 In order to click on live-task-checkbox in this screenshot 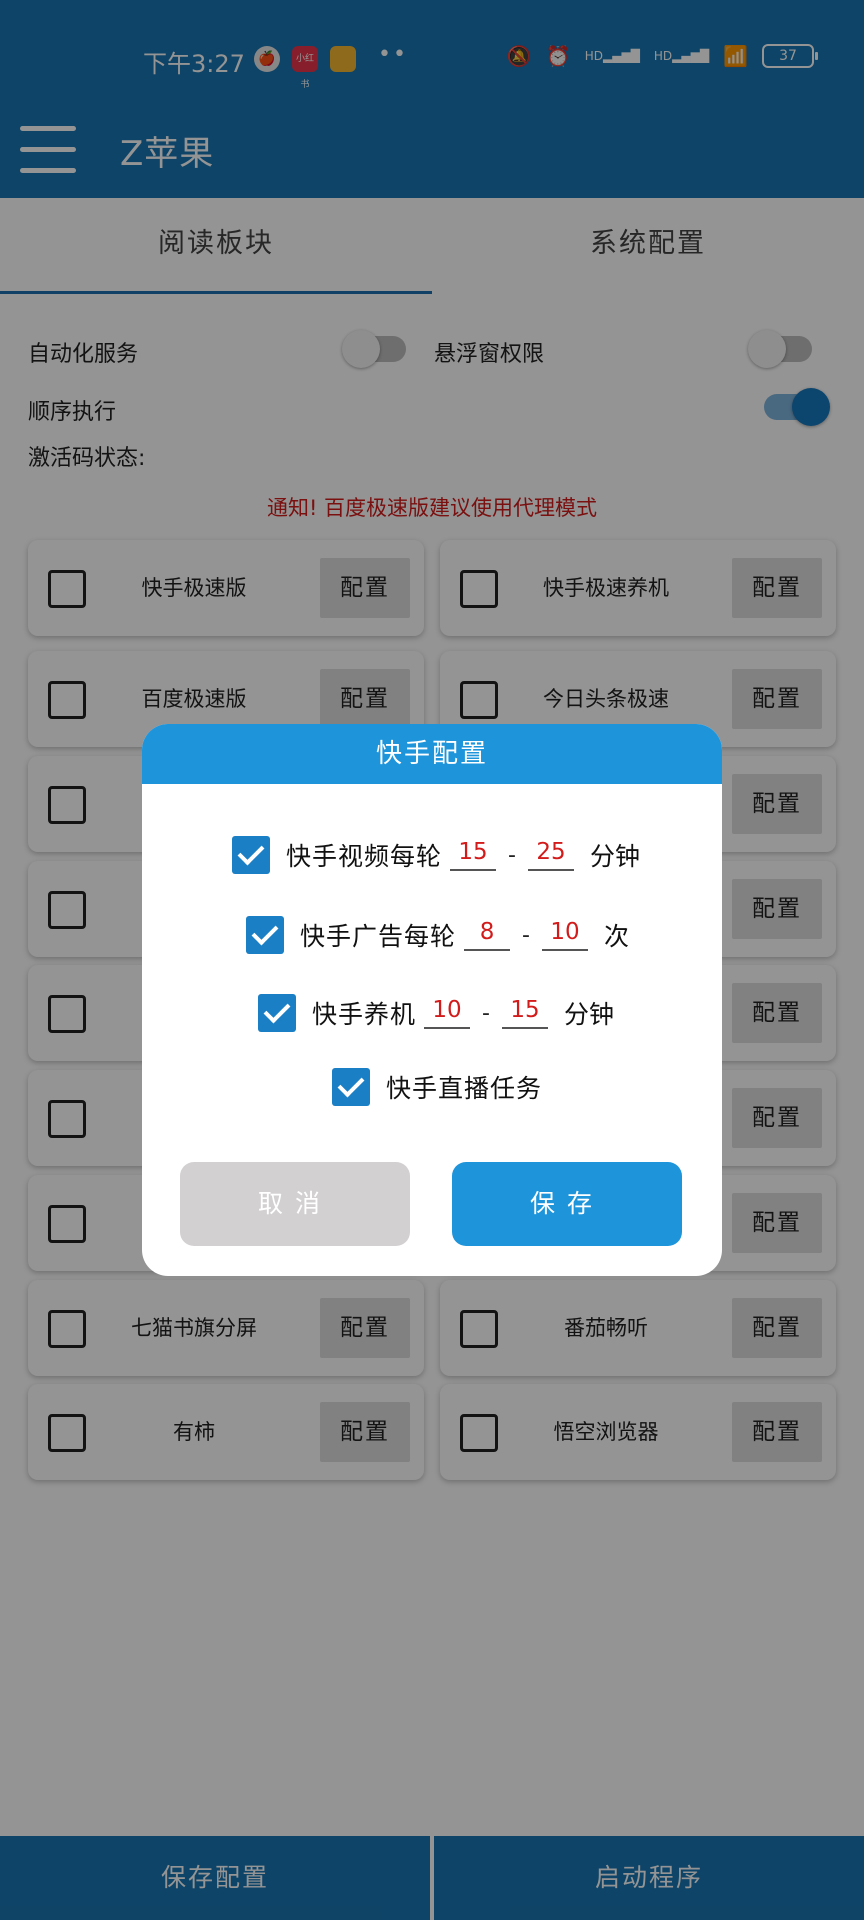, I will do `click(351, 1087)`.